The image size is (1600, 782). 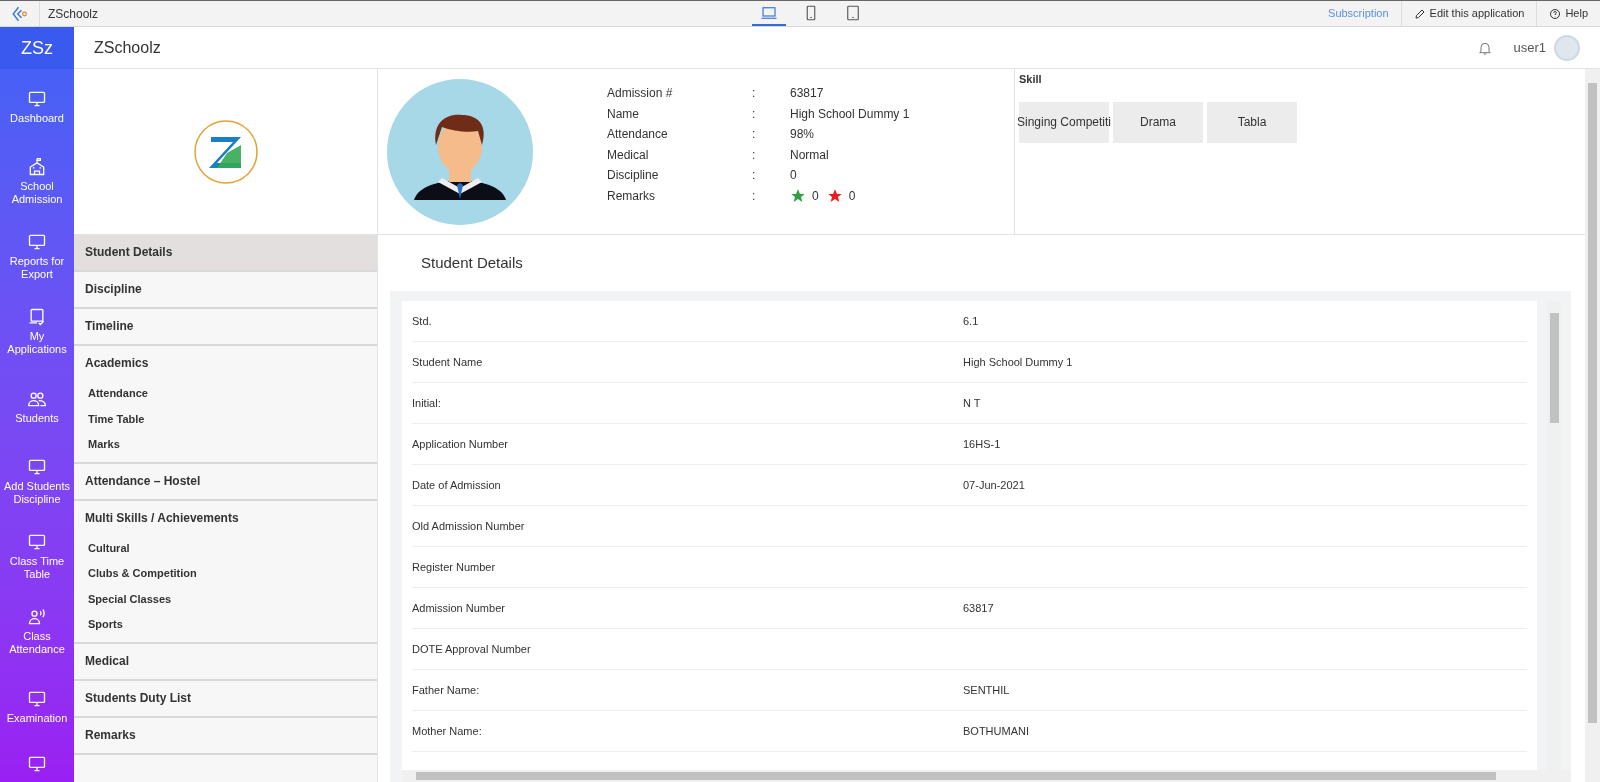 I want to click on field-value: 6.1, so click(x=971, y=321).